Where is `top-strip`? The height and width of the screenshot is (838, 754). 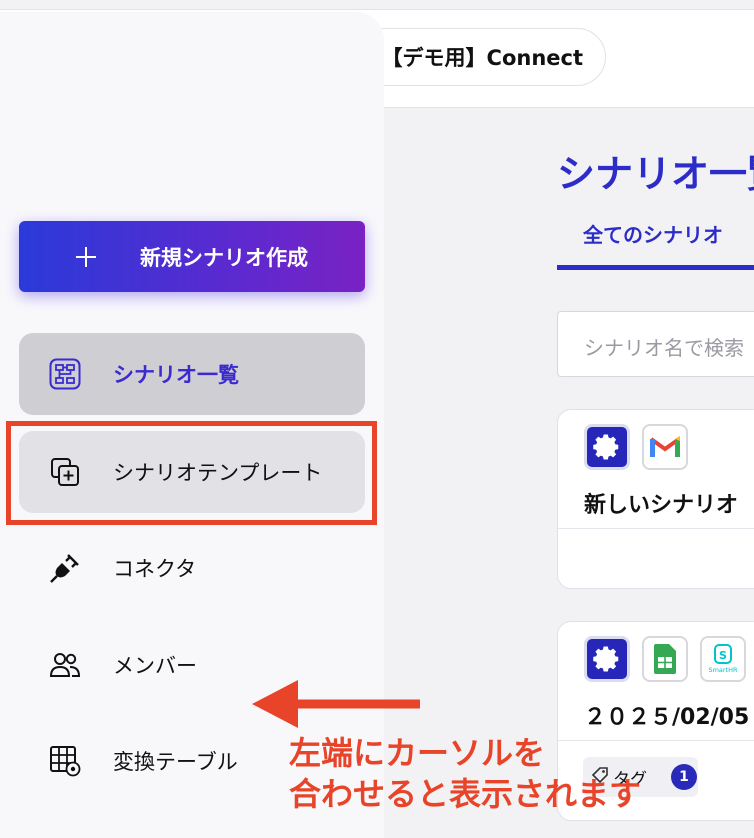
top-strip is located at coordinates (377, 5).